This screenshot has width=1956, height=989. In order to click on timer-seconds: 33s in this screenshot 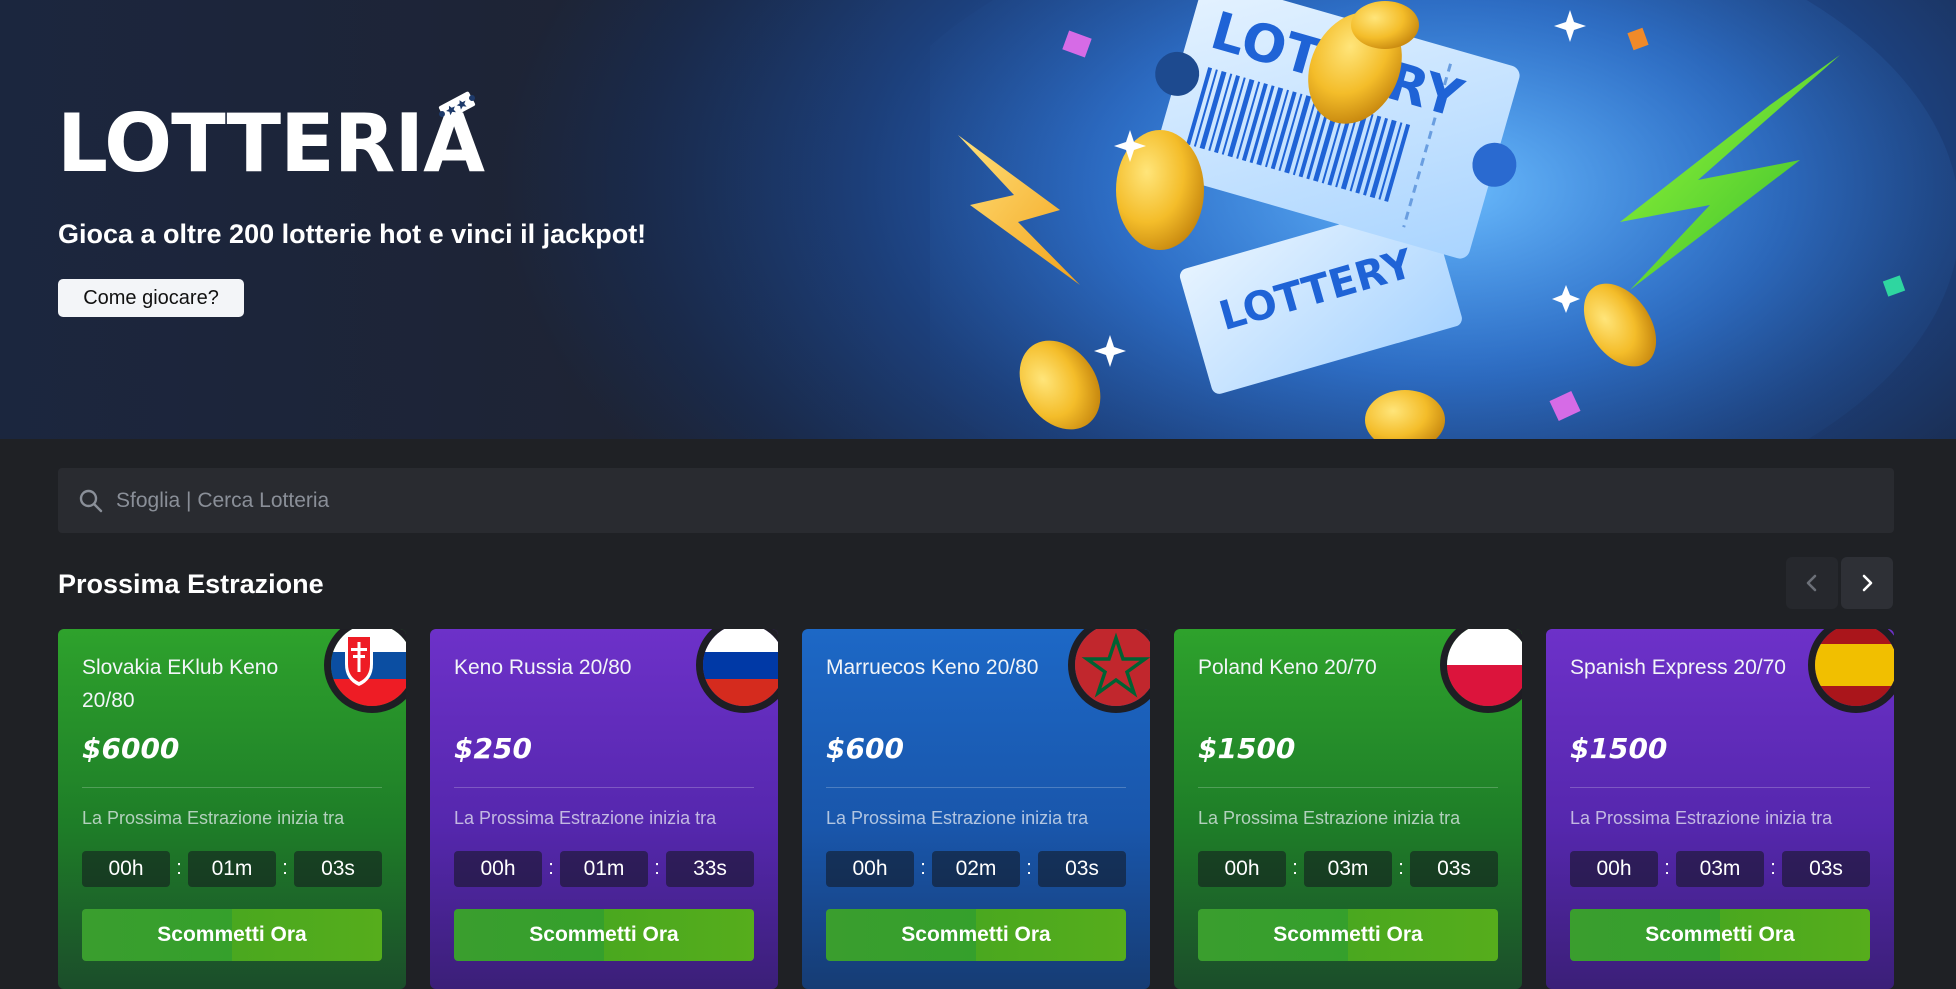, I will do `click(710, 869)`.